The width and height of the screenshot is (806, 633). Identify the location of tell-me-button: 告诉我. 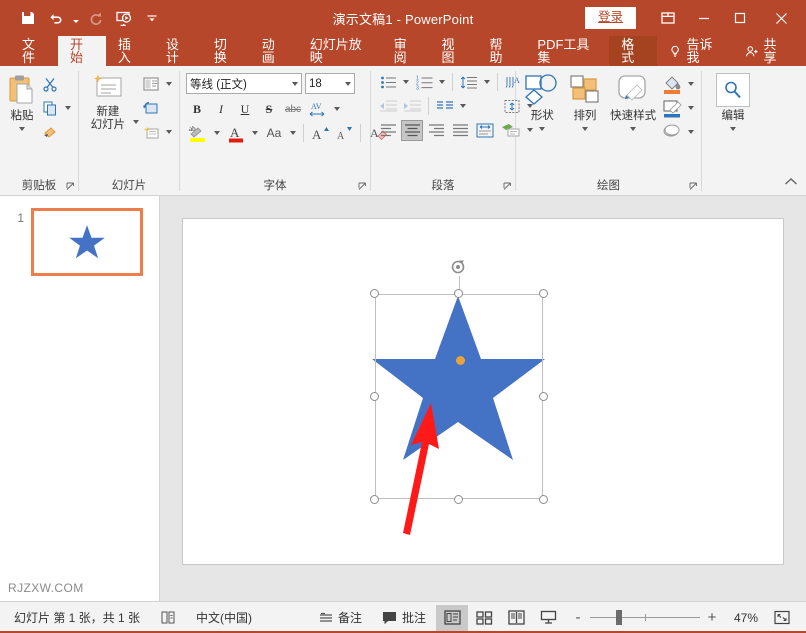
(694, 51).